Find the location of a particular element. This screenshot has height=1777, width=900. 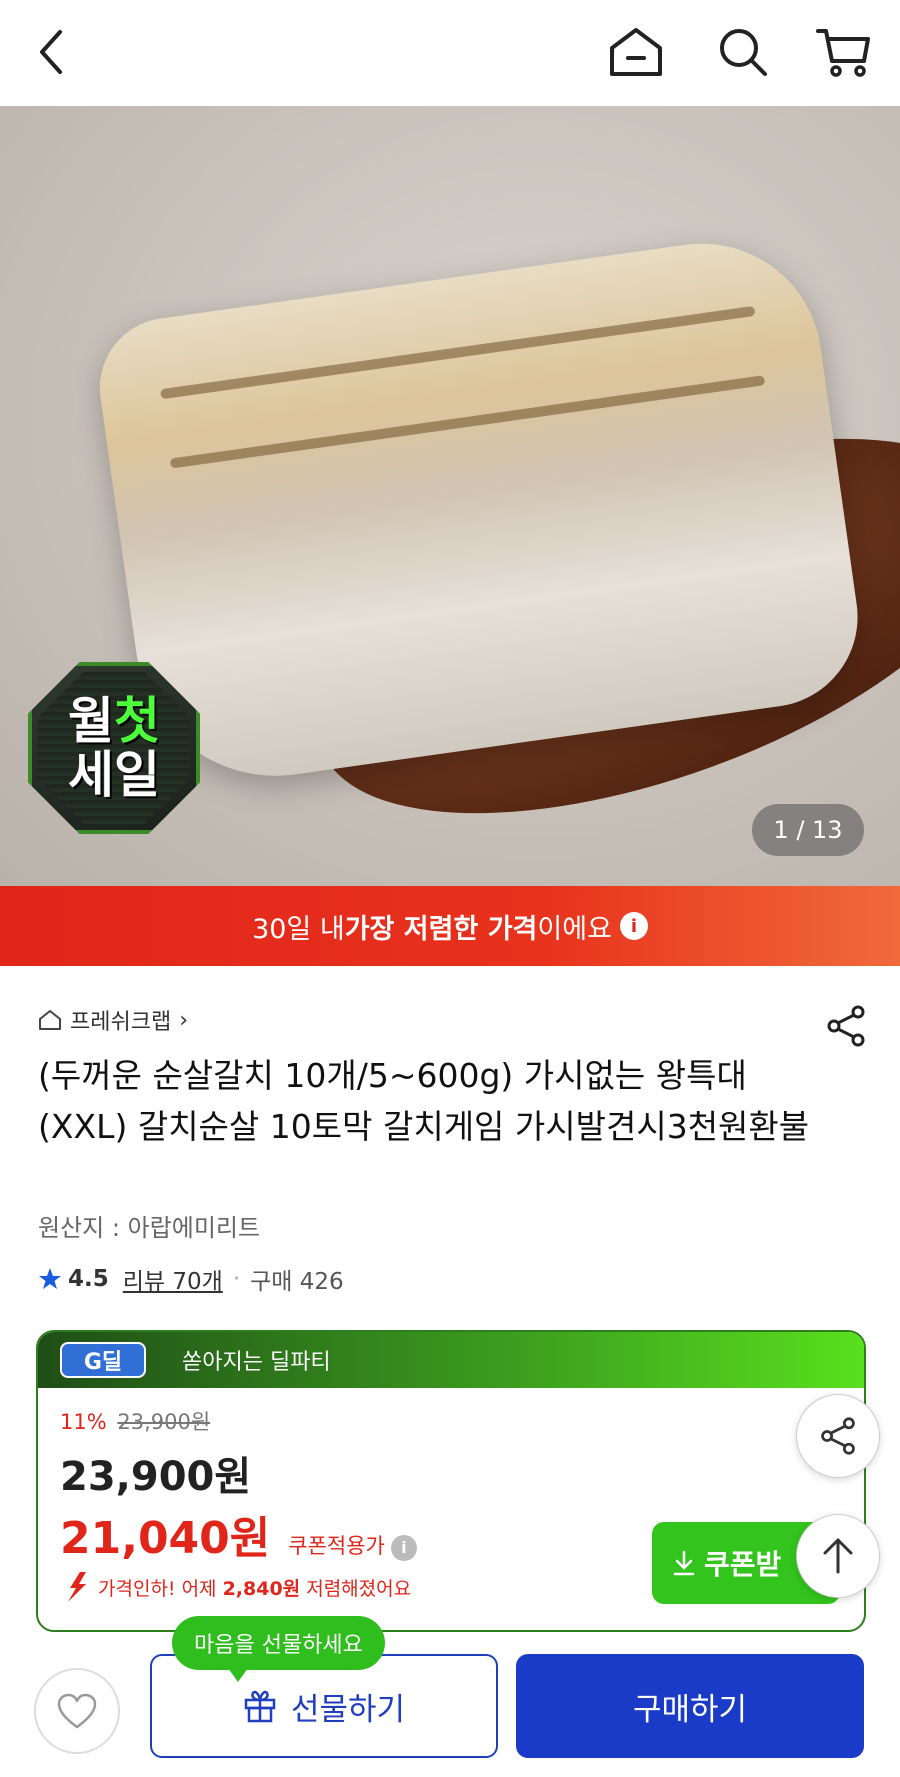

purchase-count: 구매 426 is located at coordinates (297, 1282).